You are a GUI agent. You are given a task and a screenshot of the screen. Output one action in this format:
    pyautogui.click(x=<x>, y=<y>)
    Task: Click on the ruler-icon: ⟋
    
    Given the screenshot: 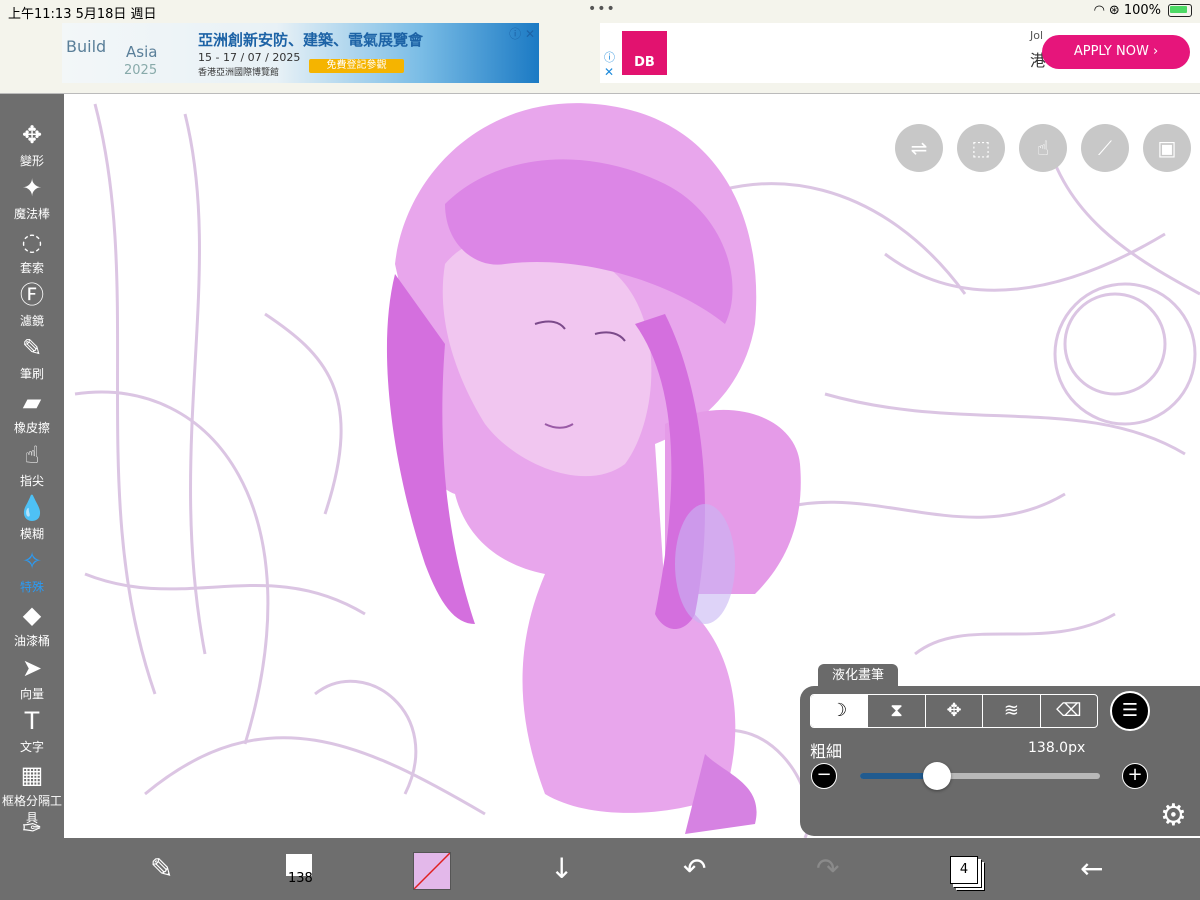 What is the action you would take?
    pyautogui.click(x=1105, y=148)
    